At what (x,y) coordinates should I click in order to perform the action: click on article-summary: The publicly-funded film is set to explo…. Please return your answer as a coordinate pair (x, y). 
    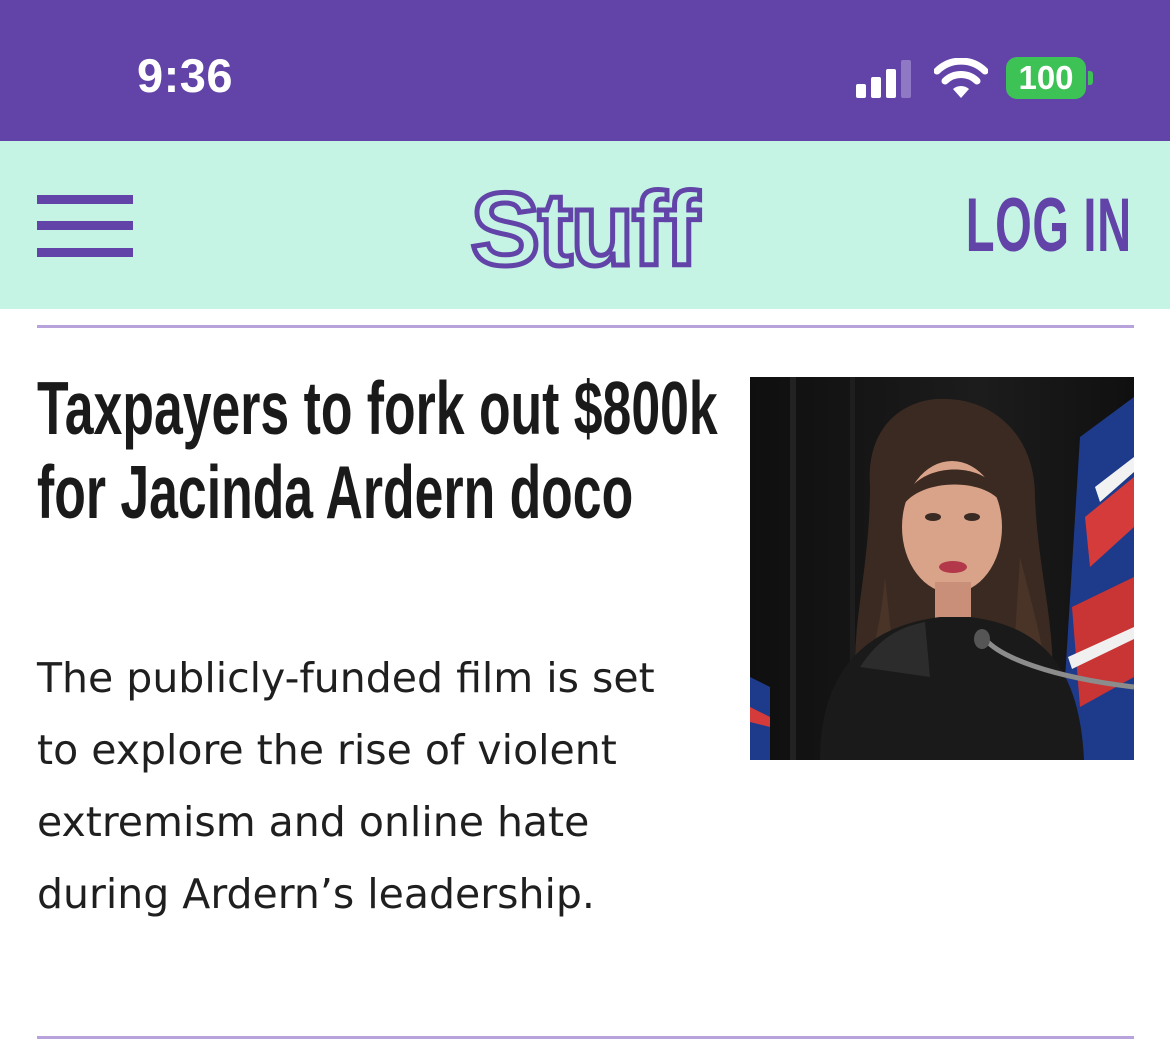
    Looking at the image, I should click on (346, 786).